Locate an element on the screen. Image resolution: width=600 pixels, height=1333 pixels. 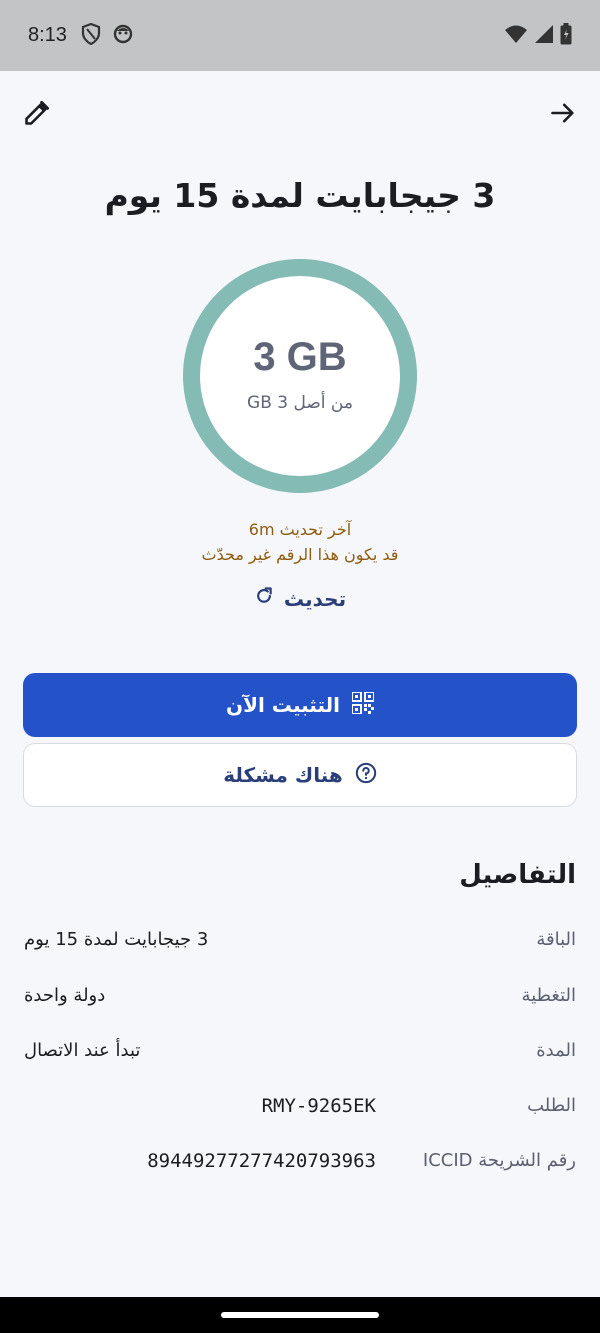
system-nav-bar is located at coordinates (300, 1315).